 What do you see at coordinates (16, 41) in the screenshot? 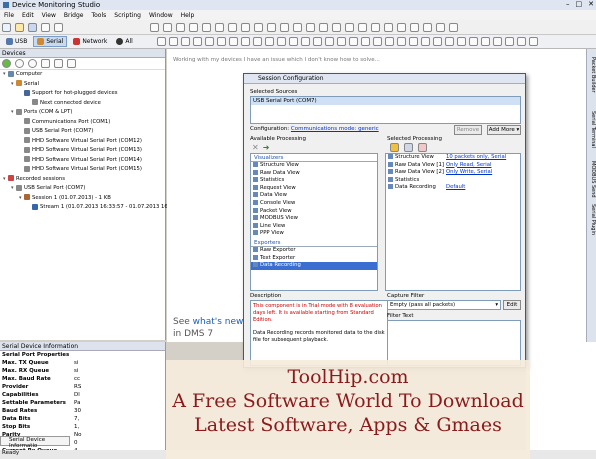
I see `usb-tab: USB` at bounding box center [16, 41].